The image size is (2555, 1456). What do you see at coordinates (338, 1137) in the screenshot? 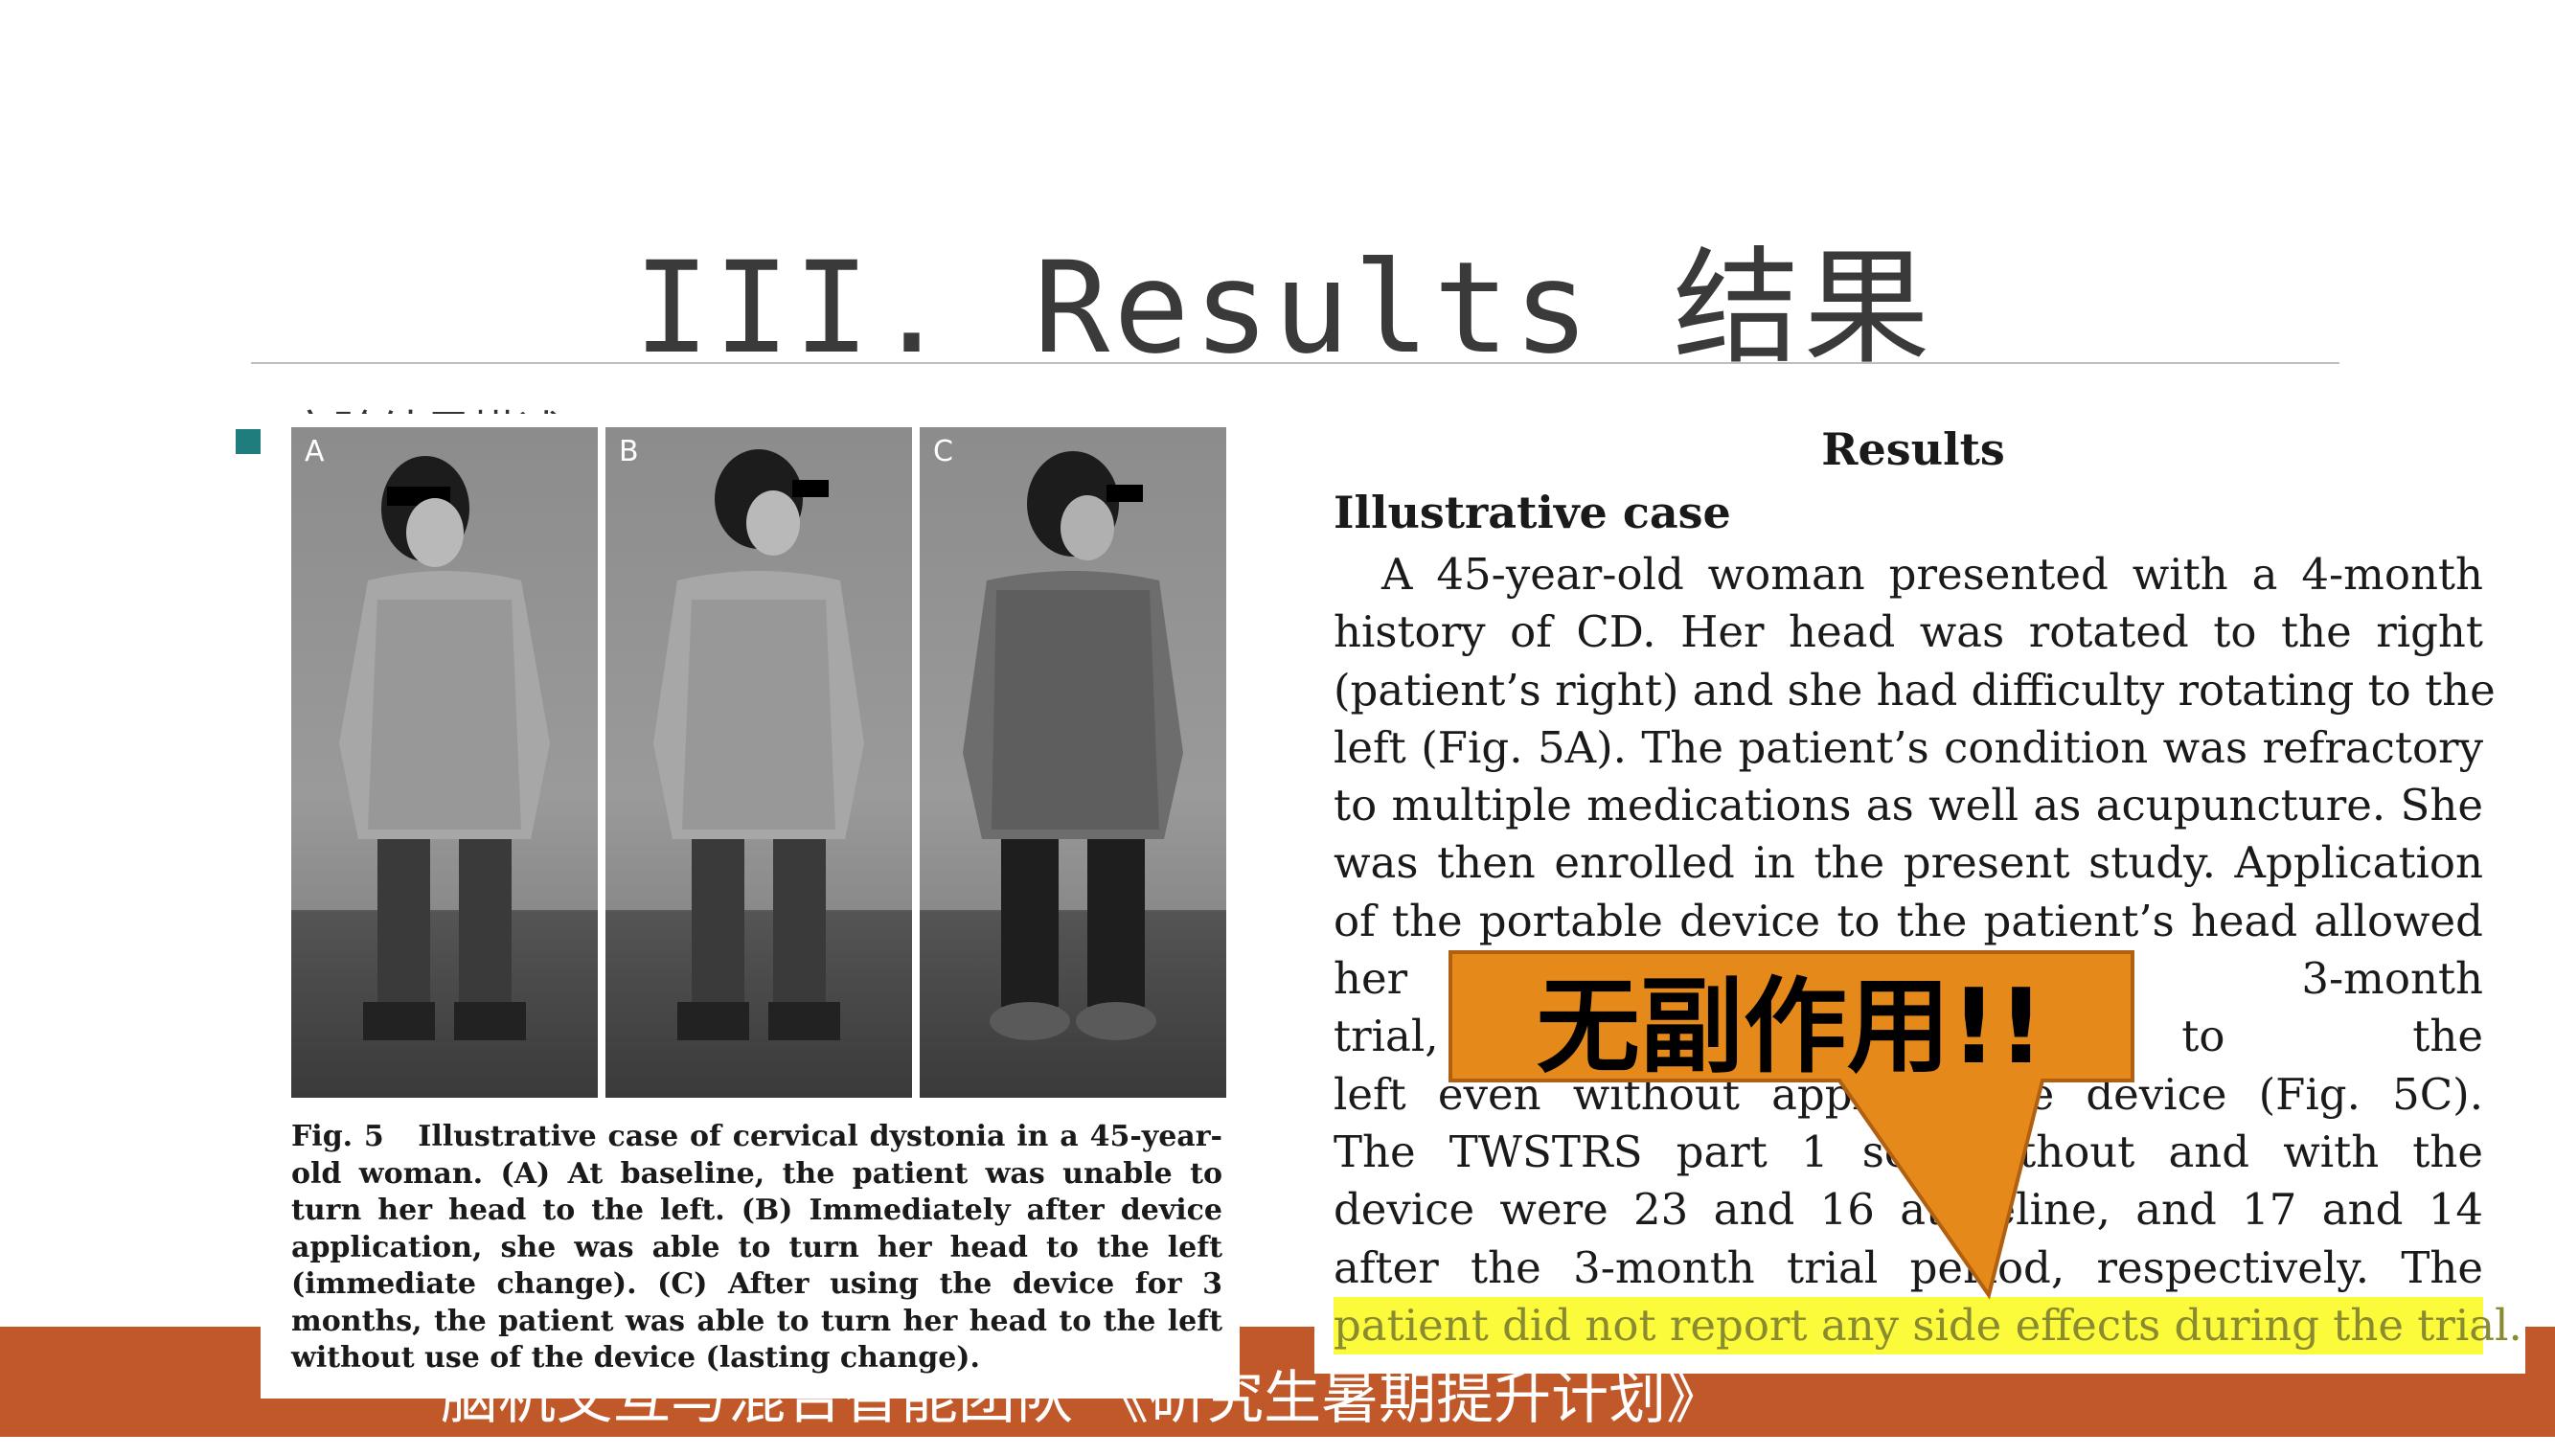
I see `caption-label: Fig. 5` at bounding box center [338, 1137].